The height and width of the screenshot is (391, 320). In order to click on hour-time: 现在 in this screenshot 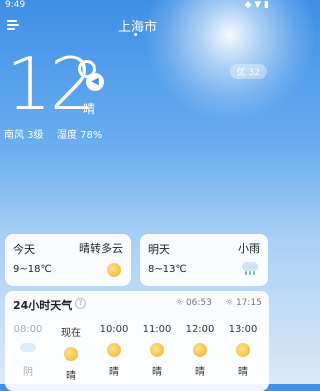, I will do `click(71, 333)`.